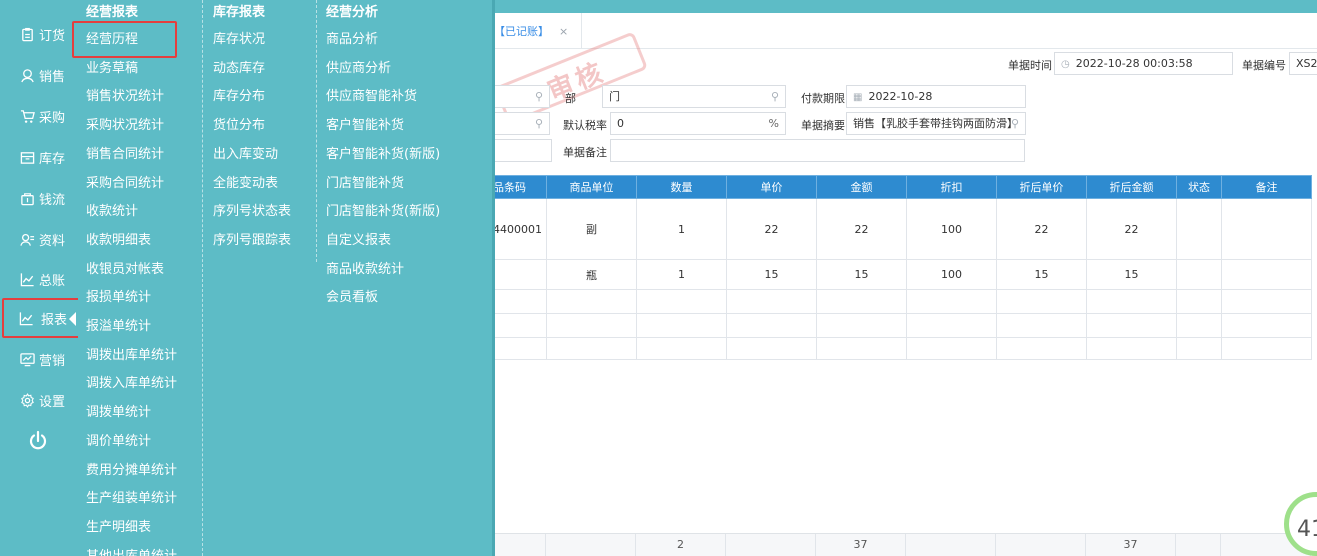 The width and height of the screenshot is (1317, 556). I want to click on menu-item-business: 报损单统计, so click(118, 295).